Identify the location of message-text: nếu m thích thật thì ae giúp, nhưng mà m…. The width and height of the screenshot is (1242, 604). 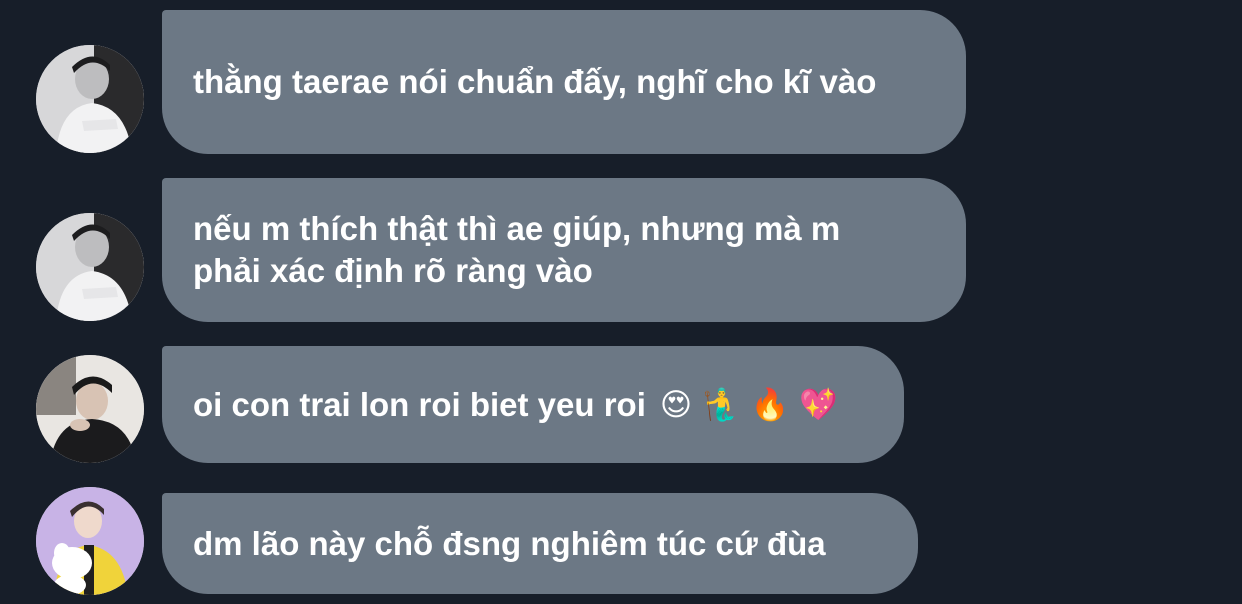
(517, 249).